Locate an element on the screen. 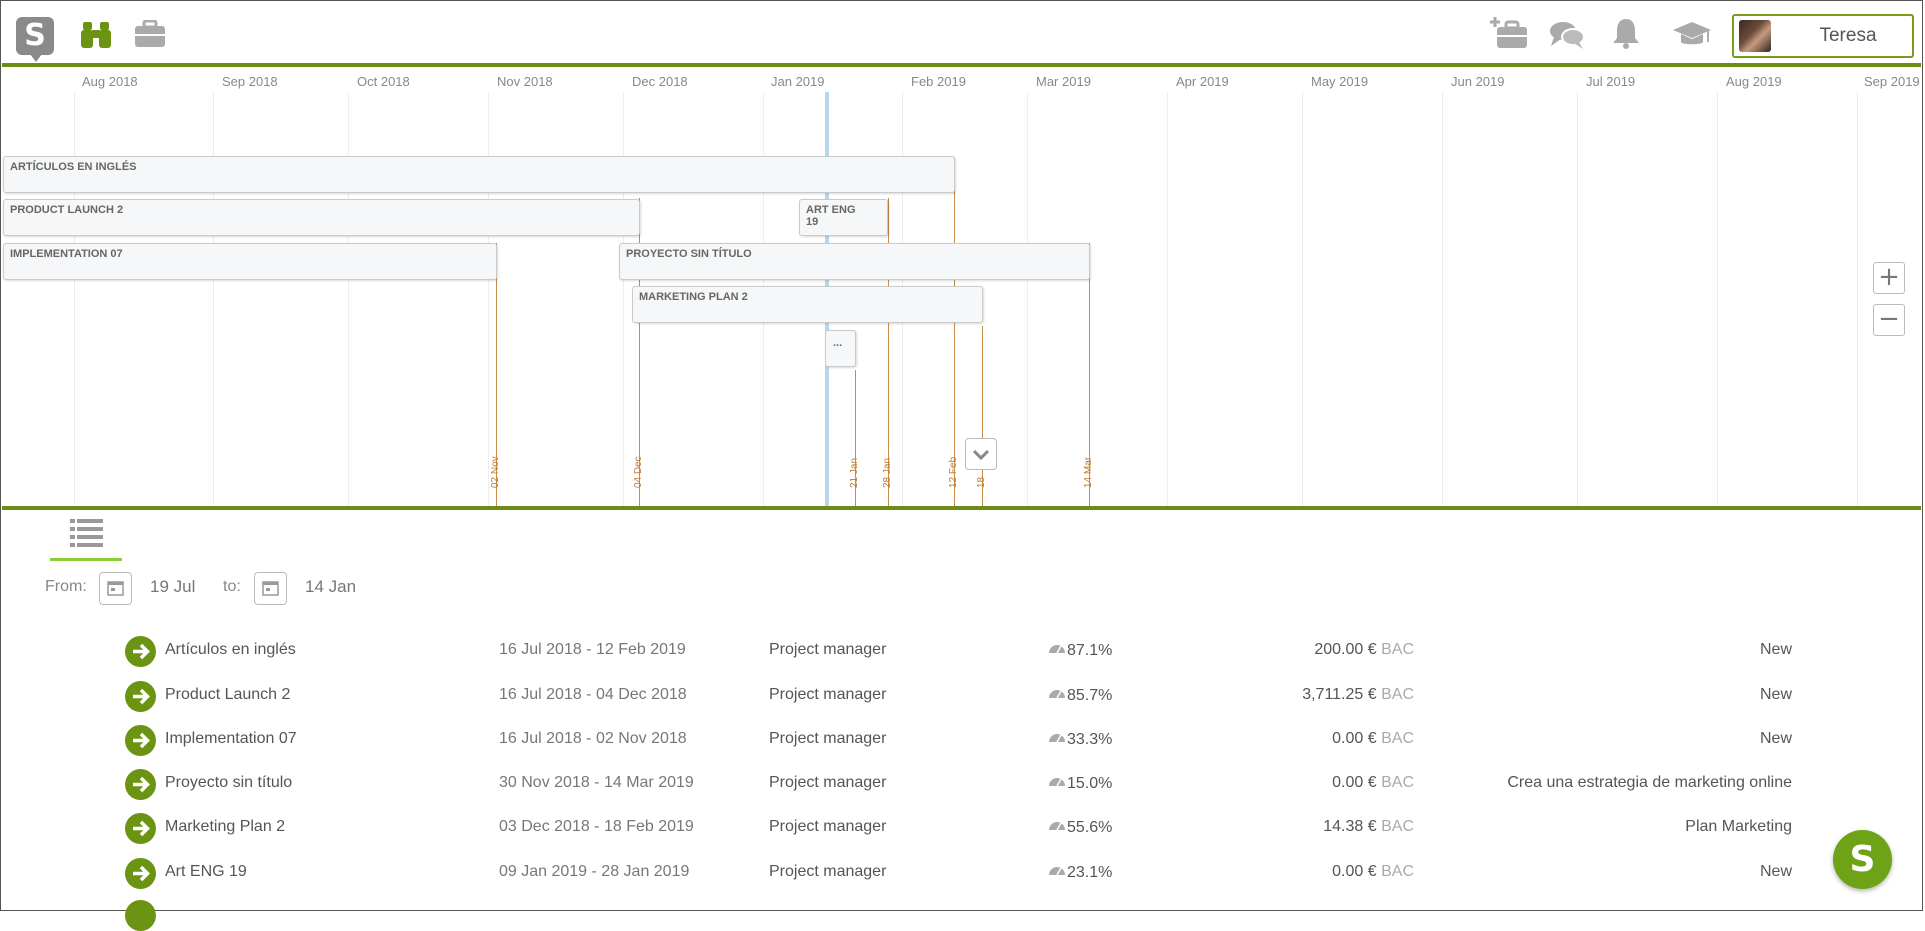 This screenshot has width=1925, height=931. to-label: to: is located at coordinates (232, 586).